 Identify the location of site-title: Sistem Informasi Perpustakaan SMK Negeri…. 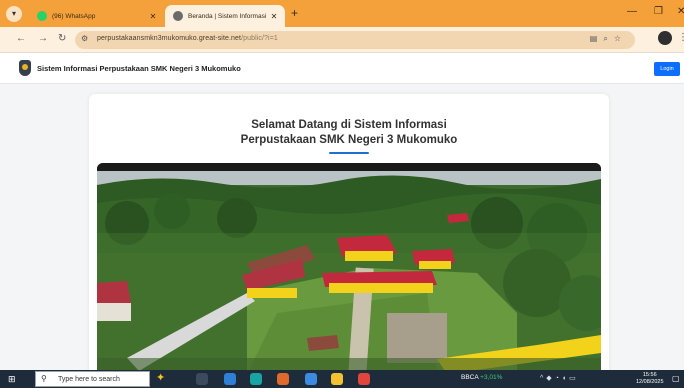
(139, 68).